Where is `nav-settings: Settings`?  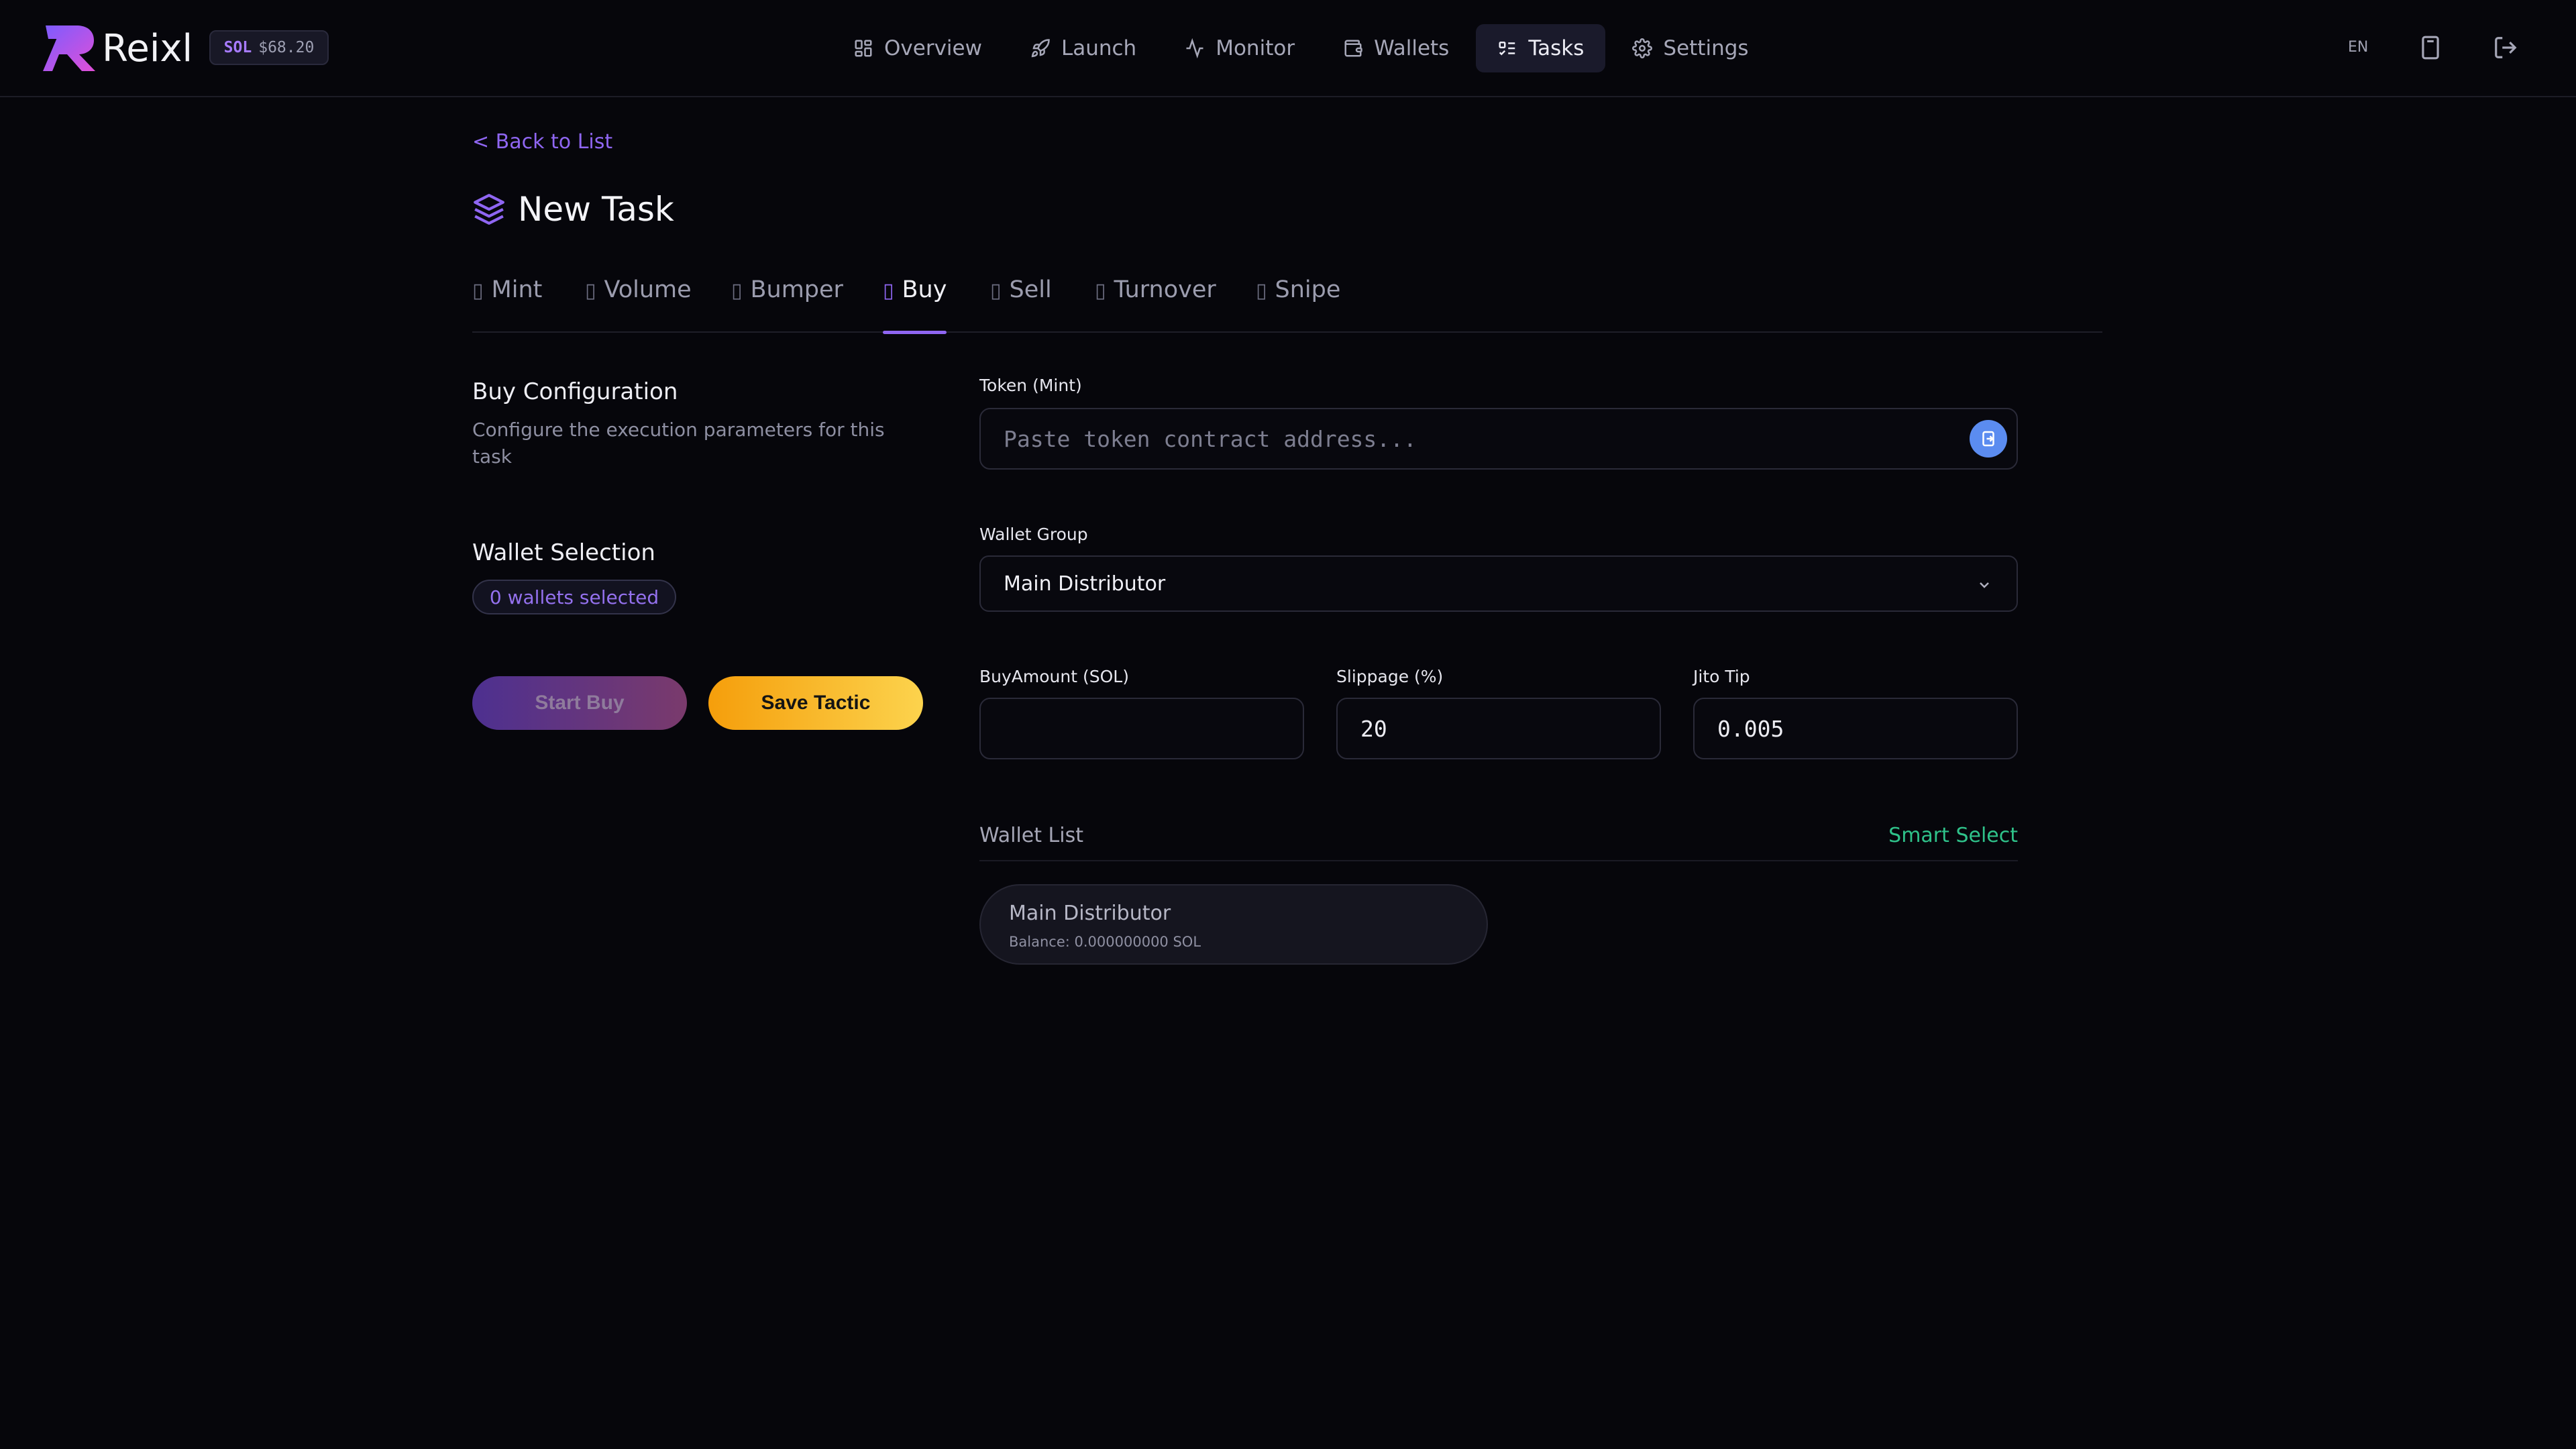
nav-settings: Settings is located at coordinates (1690, 48).